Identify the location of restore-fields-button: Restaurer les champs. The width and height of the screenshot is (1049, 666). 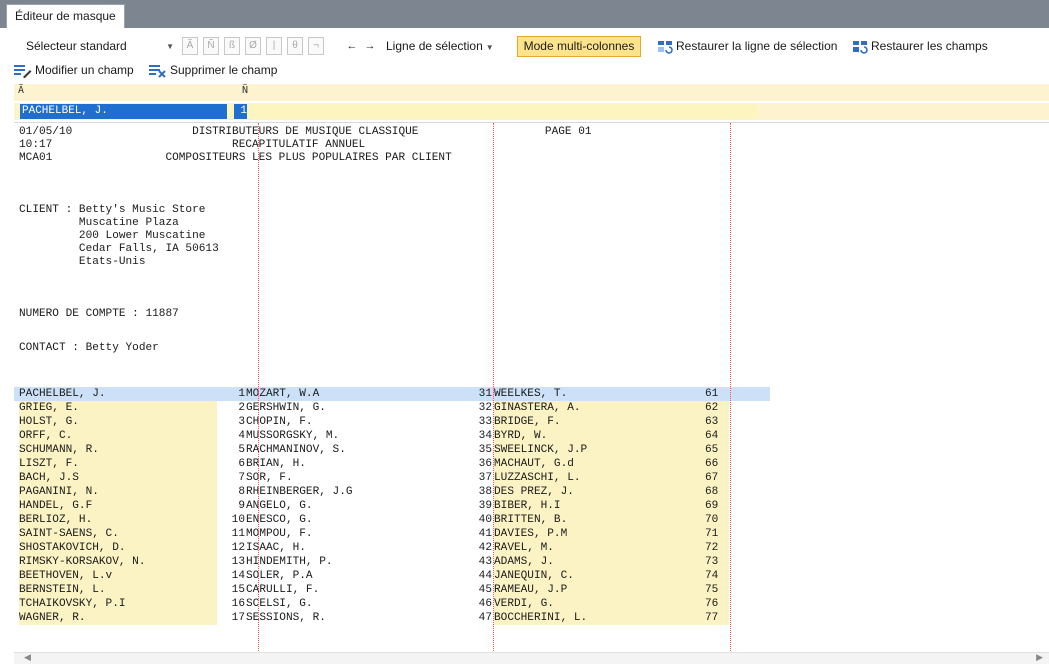
(920, 46).